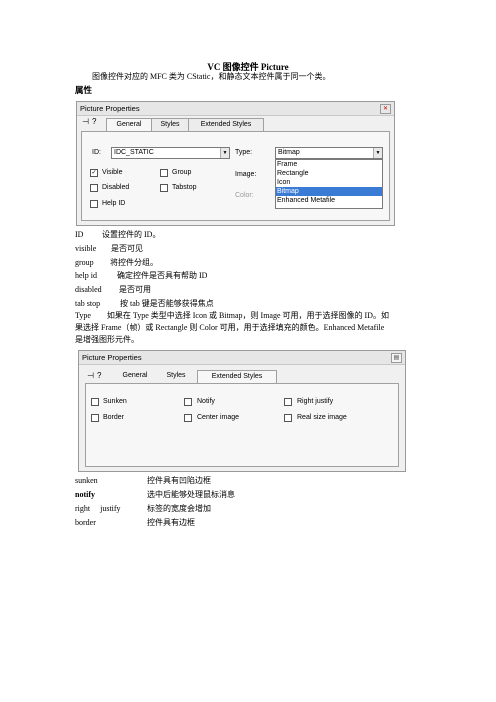 This screenshot has width=496, height=702. I want to click on tabstop-checkbox, so click(164, 188).